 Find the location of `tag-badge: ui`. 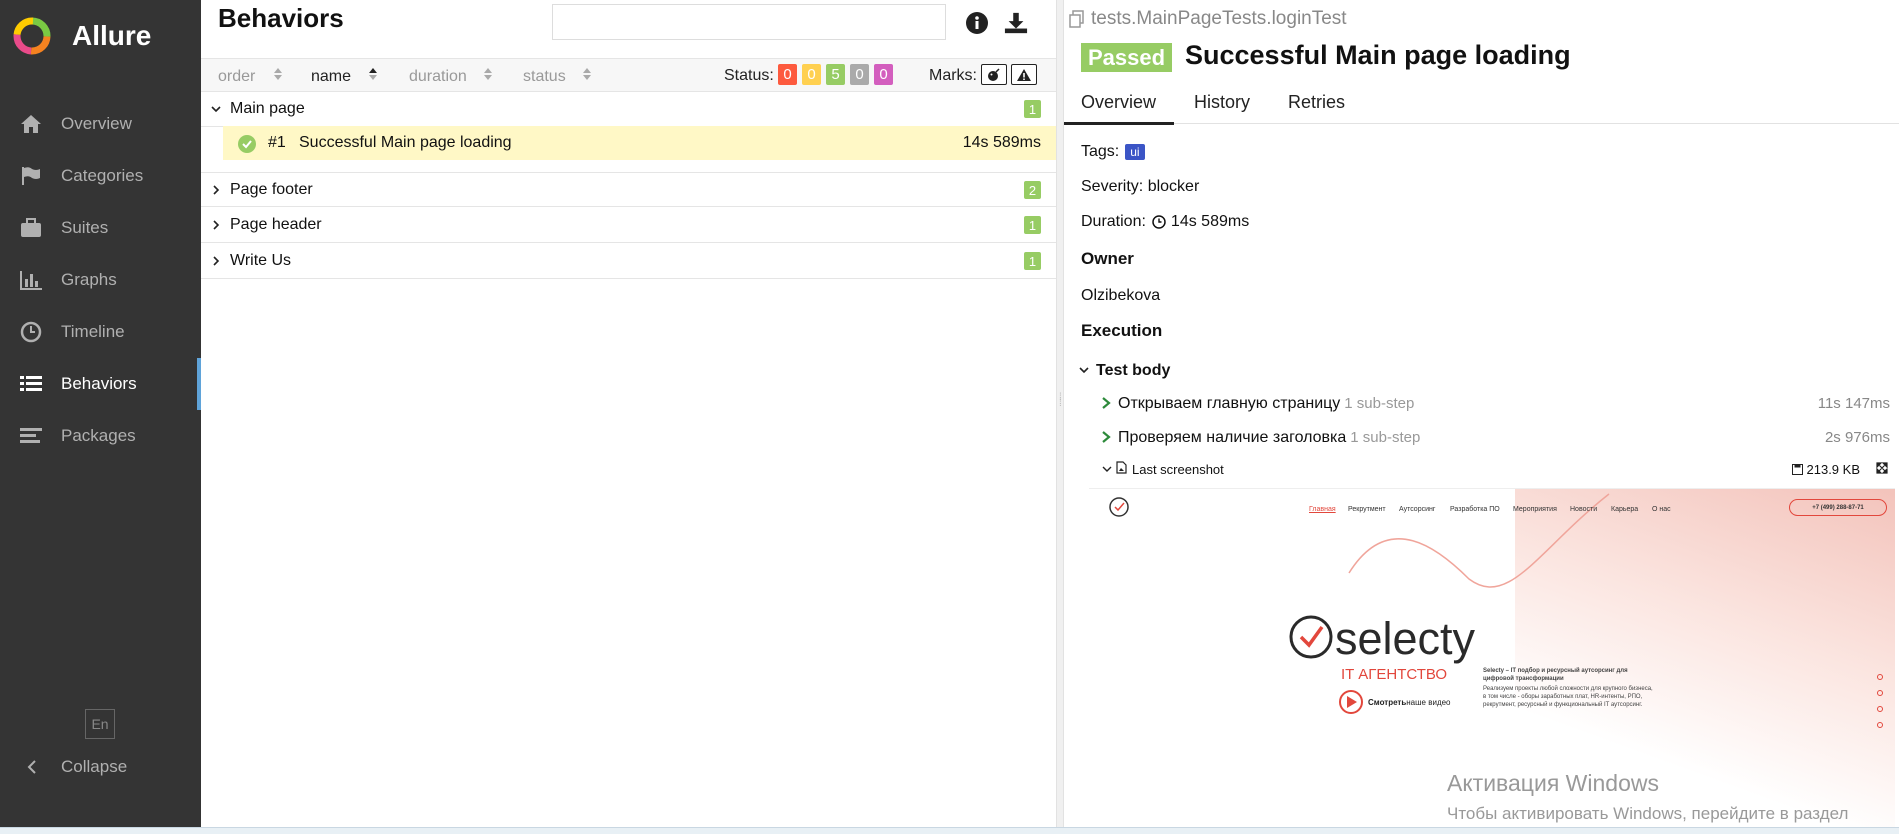

tag-badge: ui is located at coordinates (1135, 152).